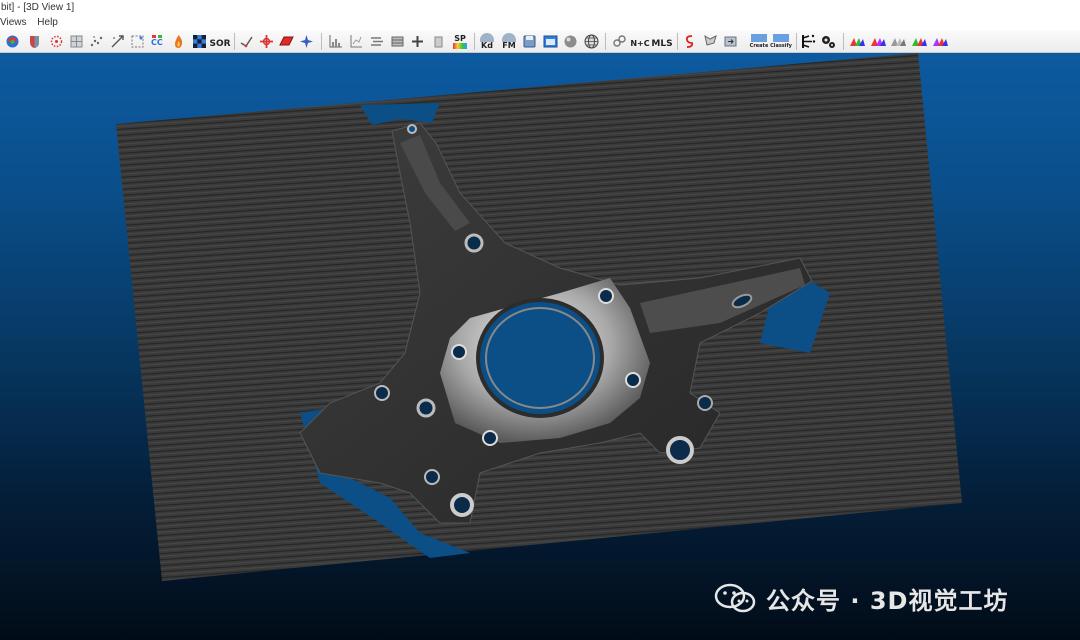 The height and width of the screenshot is (640, 1080). I want to click on link-icon, so click(619, 41).